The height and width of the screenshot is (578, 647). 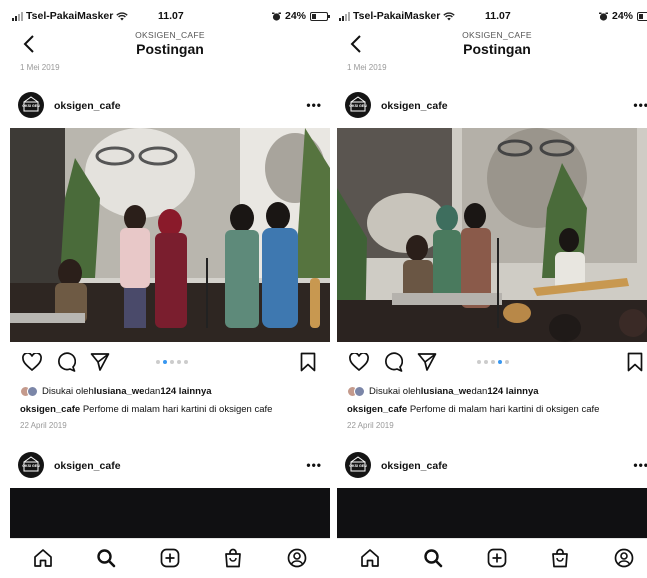 What do you see at coordinates (449, 15) in the screenshot?
I see `wifi-icon` at bounding box center [449, 15].